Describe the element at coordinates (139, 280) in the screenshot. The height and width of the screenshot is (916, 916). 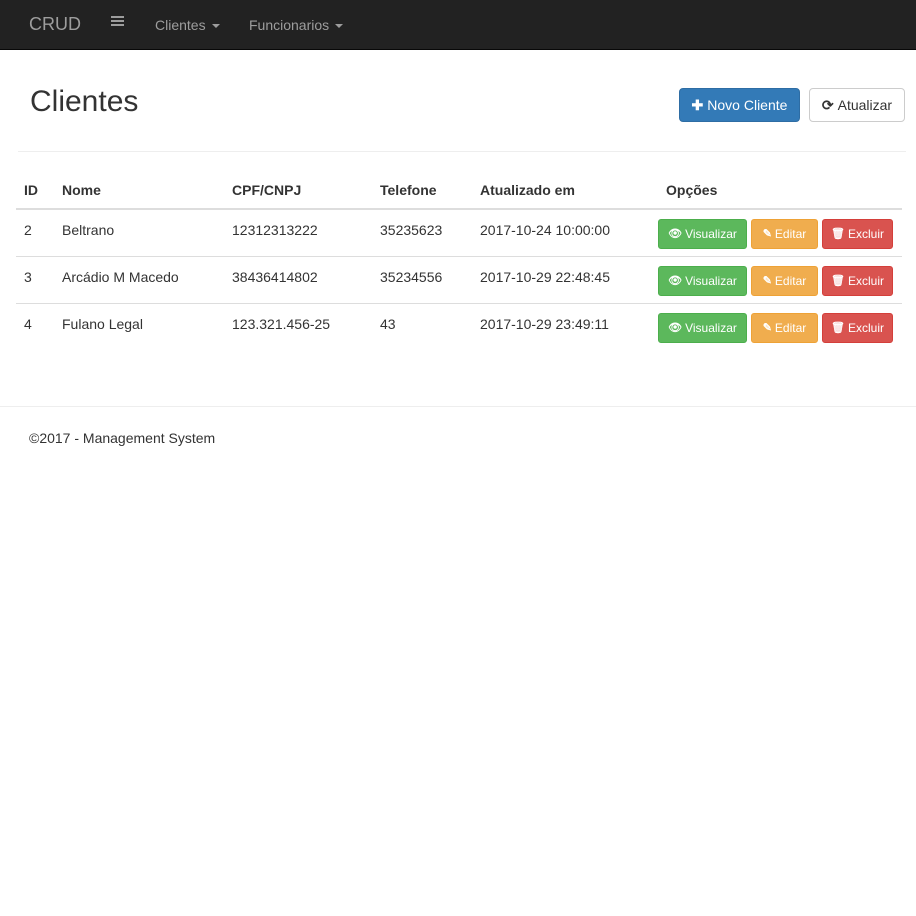
I see `cell-nome: Arcádio M Macedo` at that location.